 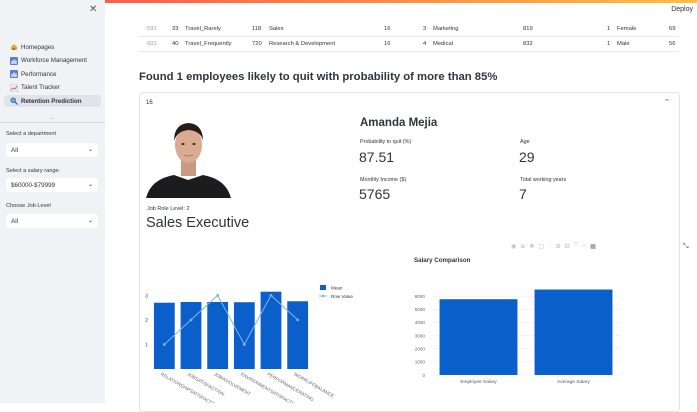 What do you see at coordinates (383, 180) in the screenshot?
I see `income-label: Monthly Income ($)` at bounding box center [383, 180].